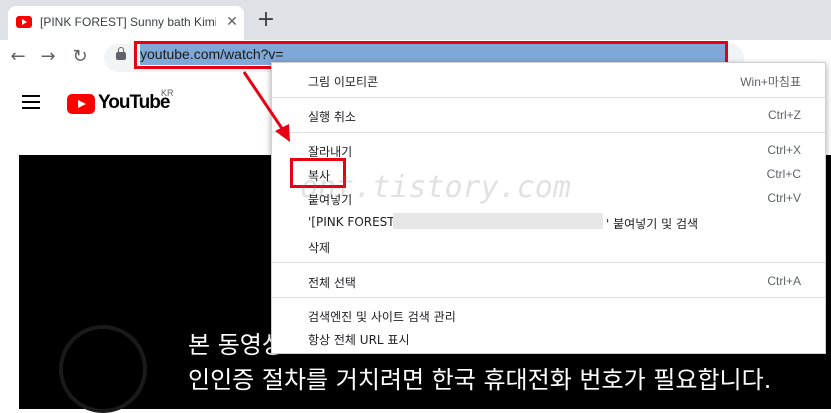 This screenshot has height=413, width=831. Describe the element at coordinates (784, 281) in the screenshot. I see `menu-shortcut-select-all: Ctrl+A` at that location.